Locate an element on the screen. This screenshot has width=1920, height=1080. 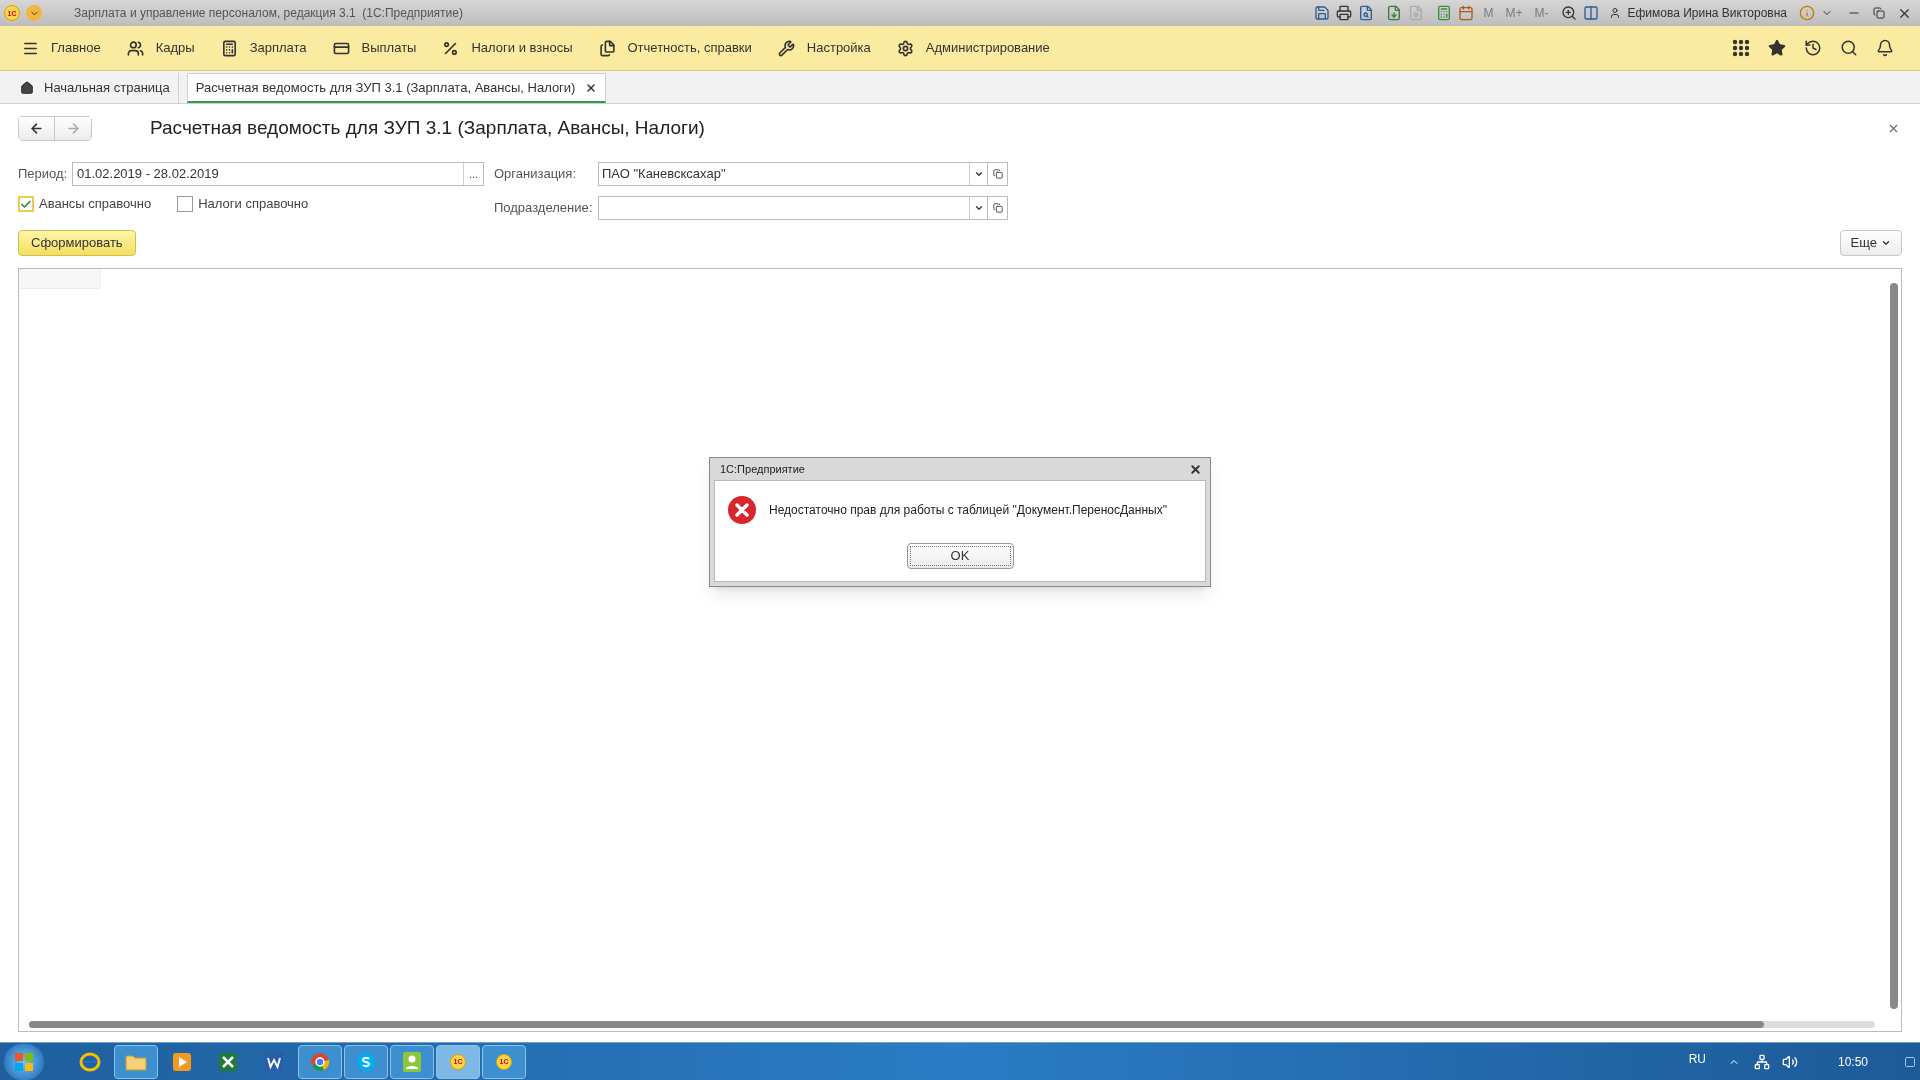
print-icon is located at coordinates (1344, 13).